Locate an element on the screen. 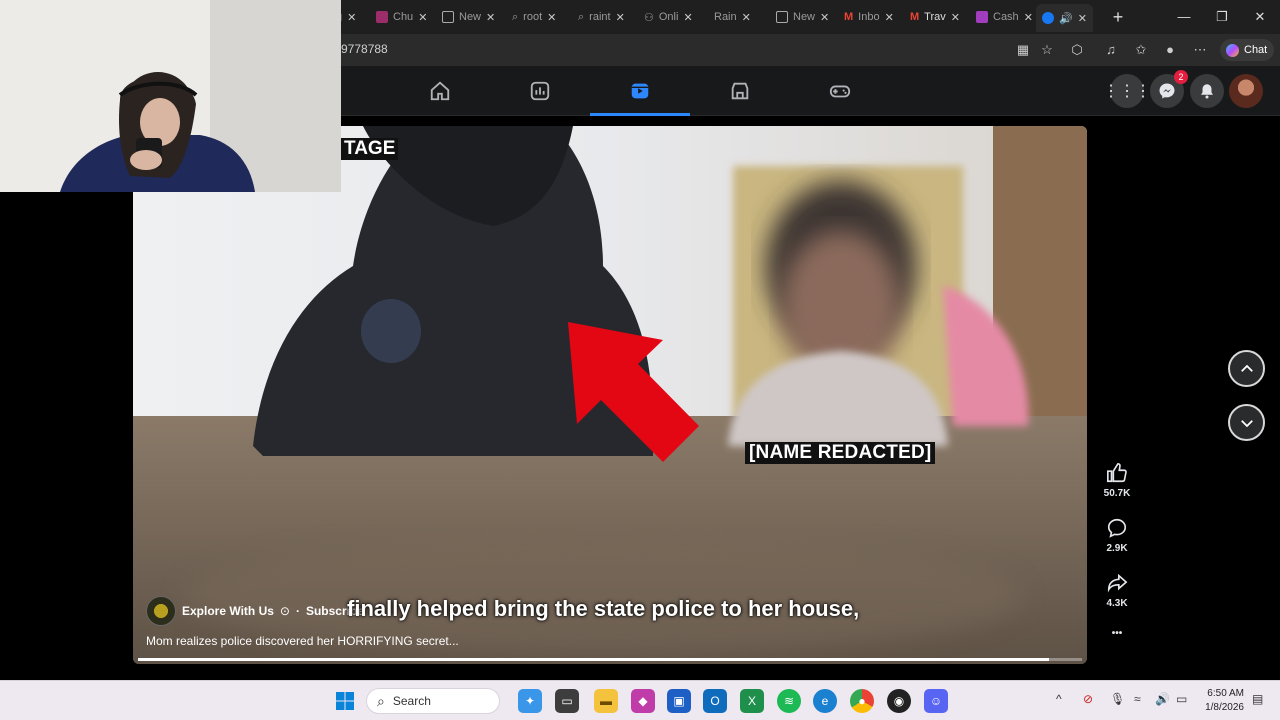 The image size is (1280, 720). tab-label: Inbo is located at coordinates (869, 17).